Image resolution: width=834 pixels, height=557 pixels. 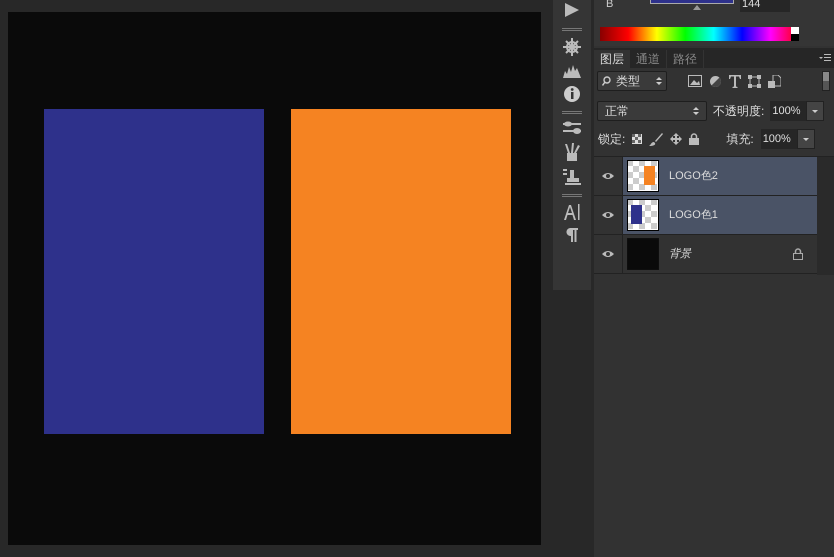 I want to click on layer-name: 背景, so click(x=680, y=254).